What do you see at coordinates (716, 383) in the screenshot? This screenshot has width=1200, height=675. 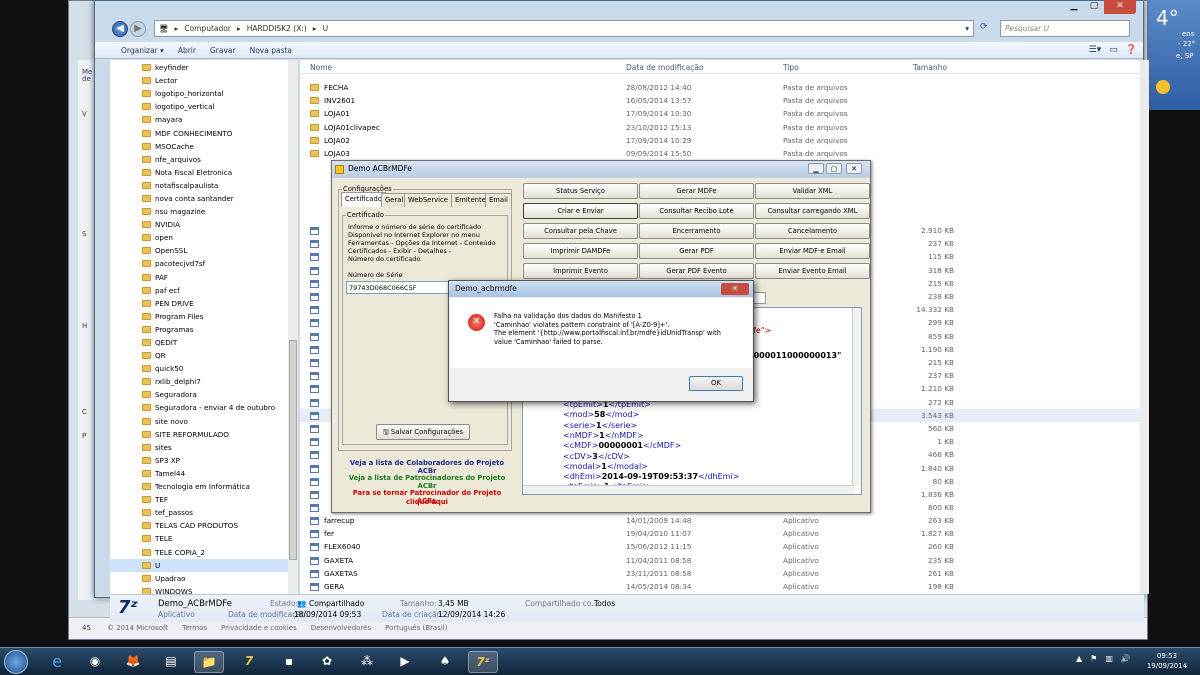 I see `ok-button: OK` at bounding box center [716, 383].